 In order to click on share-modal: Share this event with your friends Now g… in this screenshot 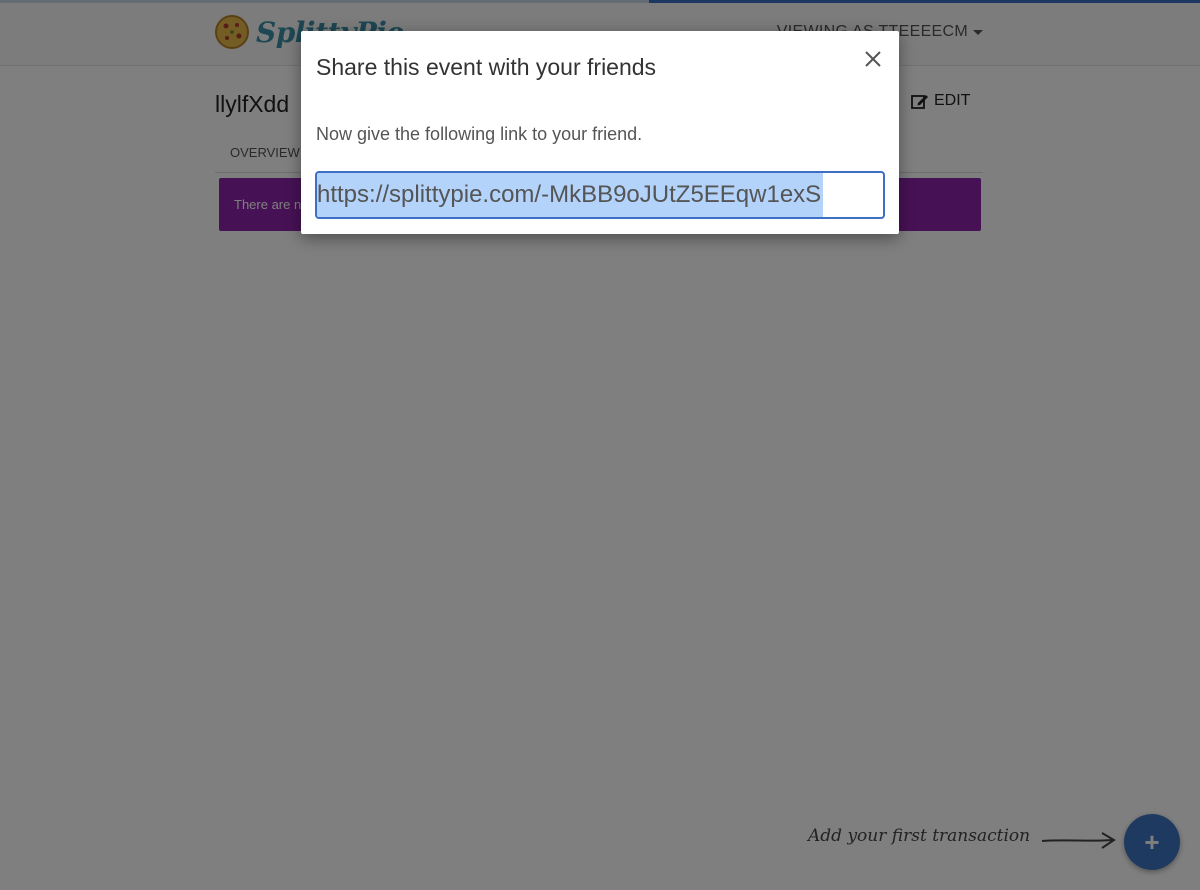, I will do `click(600, 132)`.